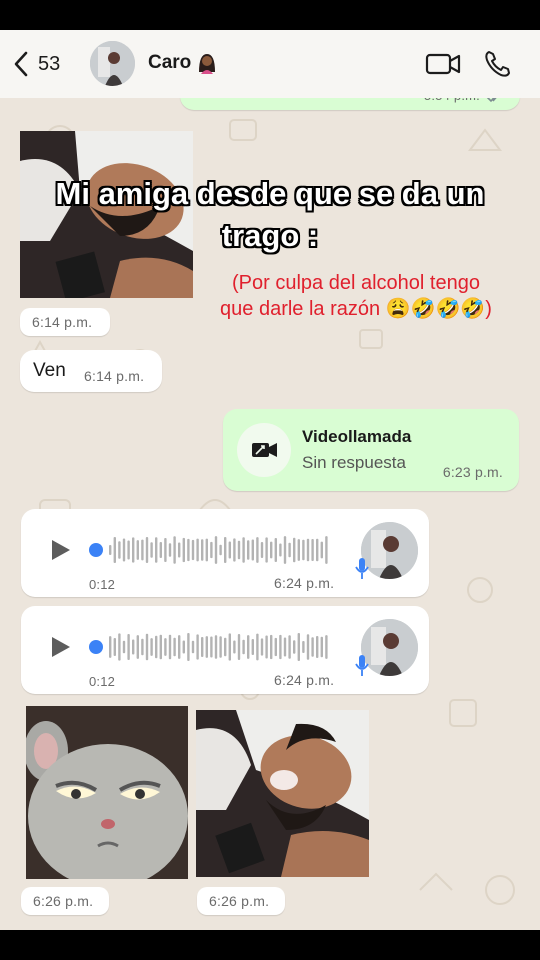  I want to click on audio-duration: 0:12, so click(102, 584).